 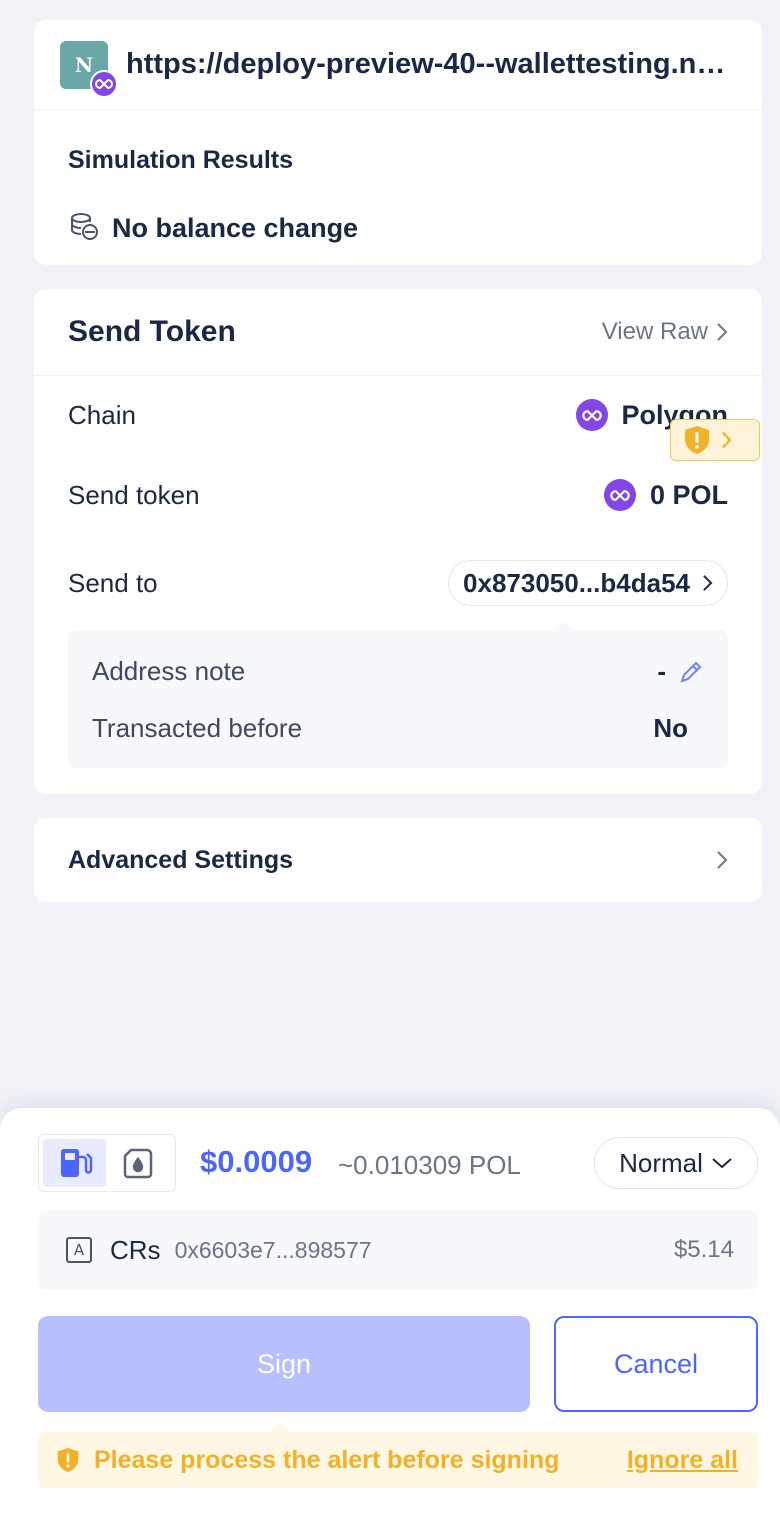 What do you see at coordinates (197, 728) in the screenshot?
I see `transacted-before-label: Transacted before` at bounding box center [197, 728].